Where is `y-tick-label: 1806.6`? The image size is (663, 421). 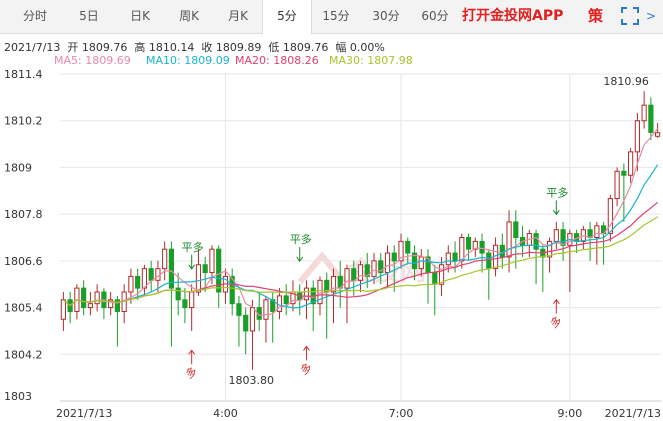
y-tick-label: 1806.6 is located at coordinates (23, 261).